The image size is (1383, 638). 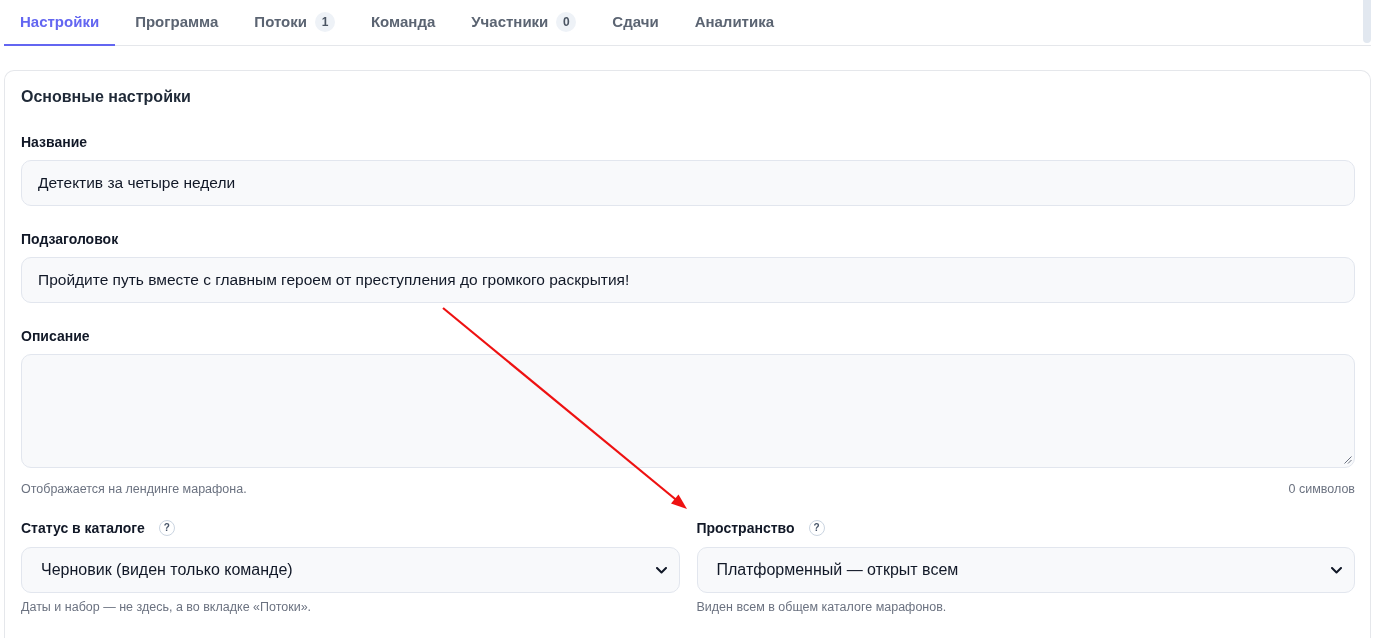 I want to click on character-counter: 0 символов, so click(x=1321, y=489).